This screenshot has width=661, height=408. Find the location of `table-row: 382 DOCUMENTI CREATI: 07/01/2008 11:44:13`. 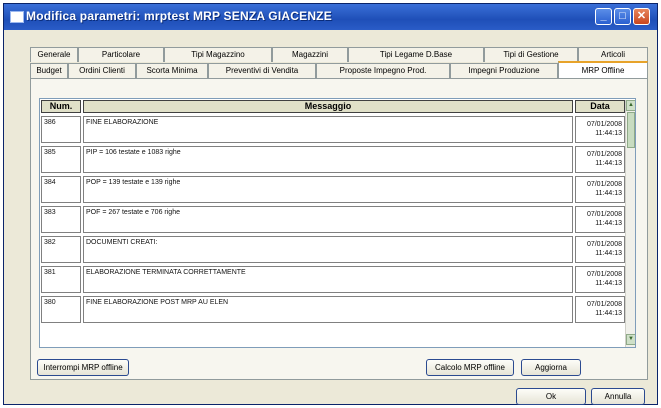

table-row: 382 DOCUMENTI CREATI: 07/01/2008 11:44:13 is located at coordinates (333, 251).